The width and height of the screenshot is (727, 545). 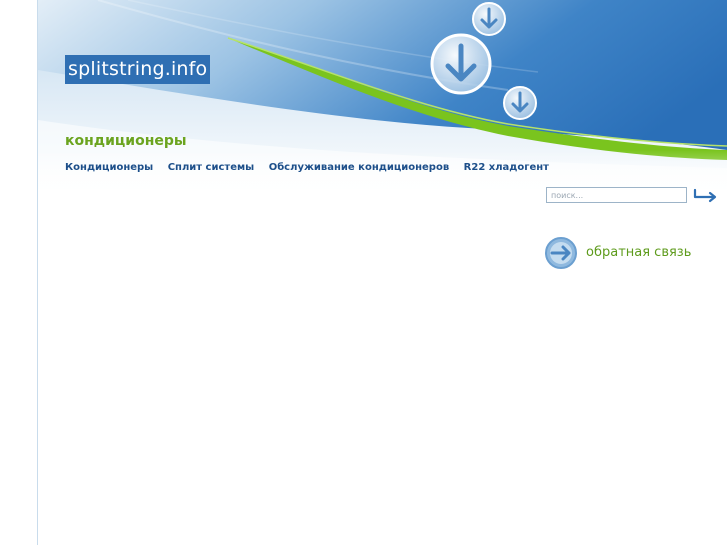 What do you see at coordinates (639, 252) in the screenshot?
I see `feedback-label: обратная связь` at bounding box center [639, 252].